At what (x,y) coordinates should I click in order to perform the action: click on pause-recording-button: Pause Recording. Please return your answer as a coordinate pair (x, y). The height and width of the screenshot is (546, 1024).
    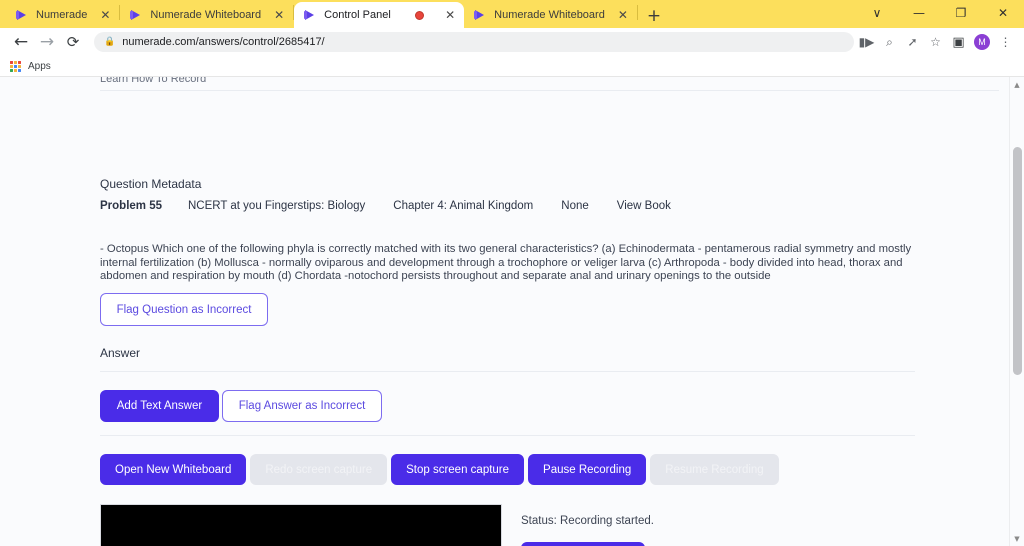
    Looking at the image, I should click on (587, 469).